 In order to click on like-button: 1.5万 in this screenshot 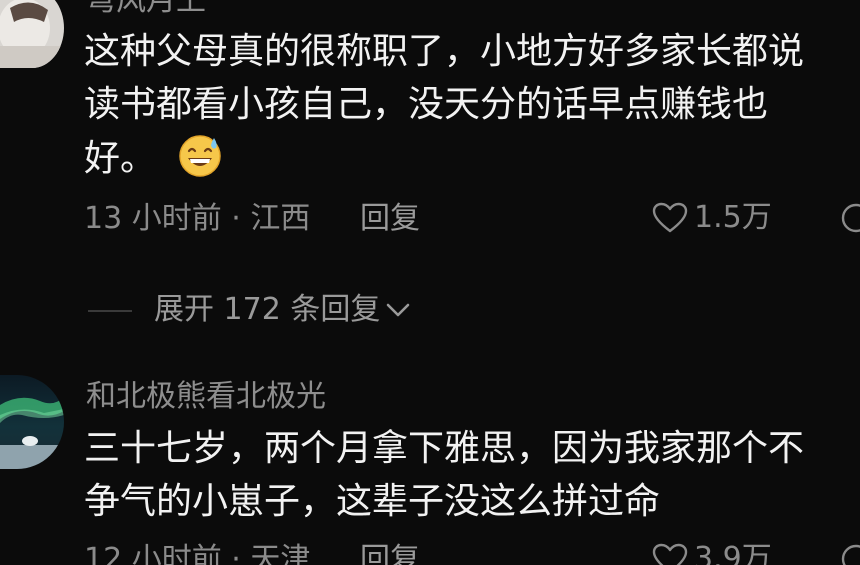, I will do `click(712, 218)`.